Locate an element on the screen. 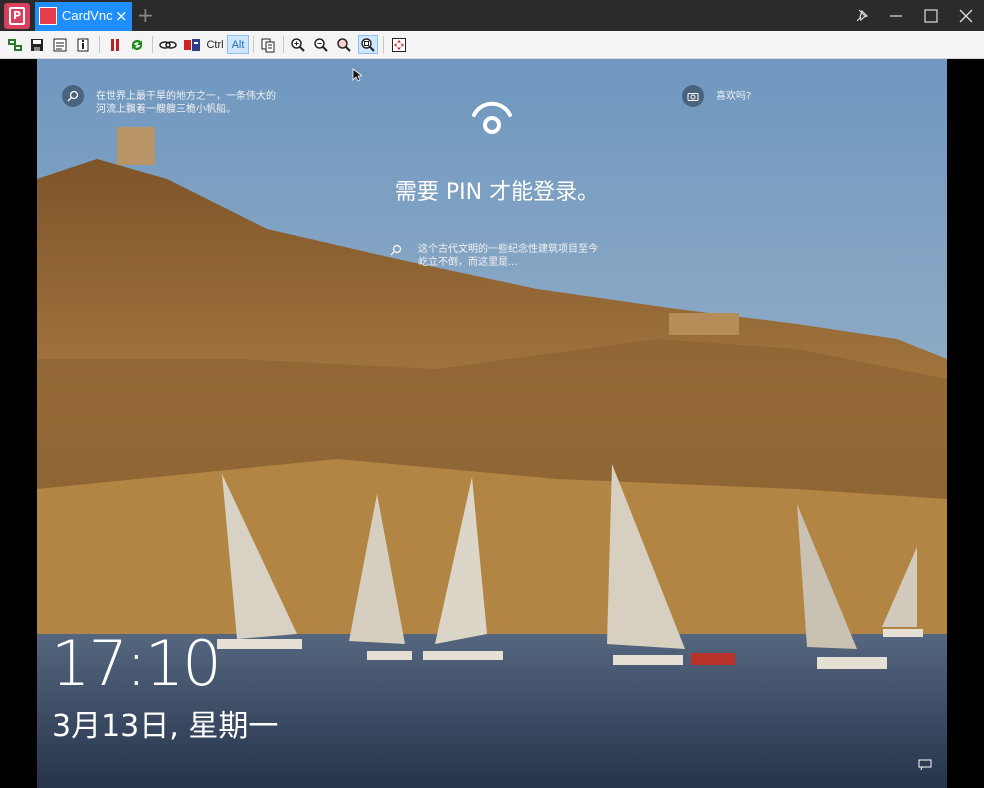  zoom-in-icon is located at coordinates (298, 44).